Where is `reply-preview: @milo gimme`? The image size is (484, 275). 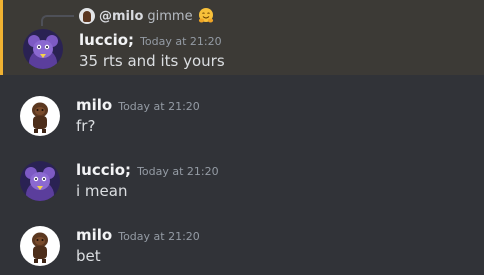 reply-preview: @milo gimme is located at coordinates (147, 16).